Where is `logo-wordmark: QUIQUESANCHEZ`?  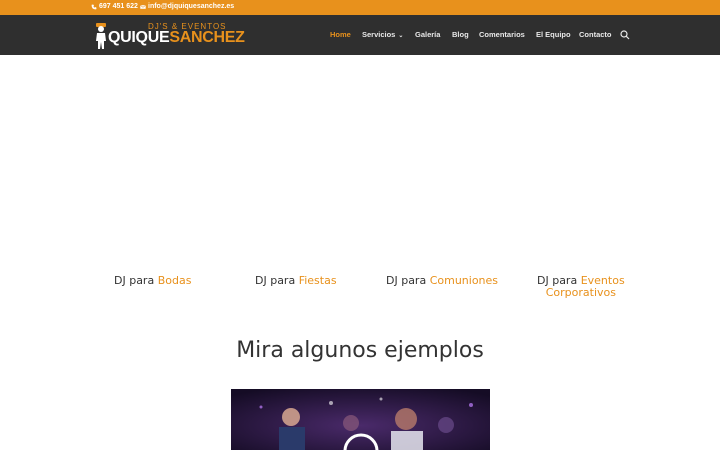
logo-wordmark: QUIQUESANCHEZ is located at coordinates (176, 38).